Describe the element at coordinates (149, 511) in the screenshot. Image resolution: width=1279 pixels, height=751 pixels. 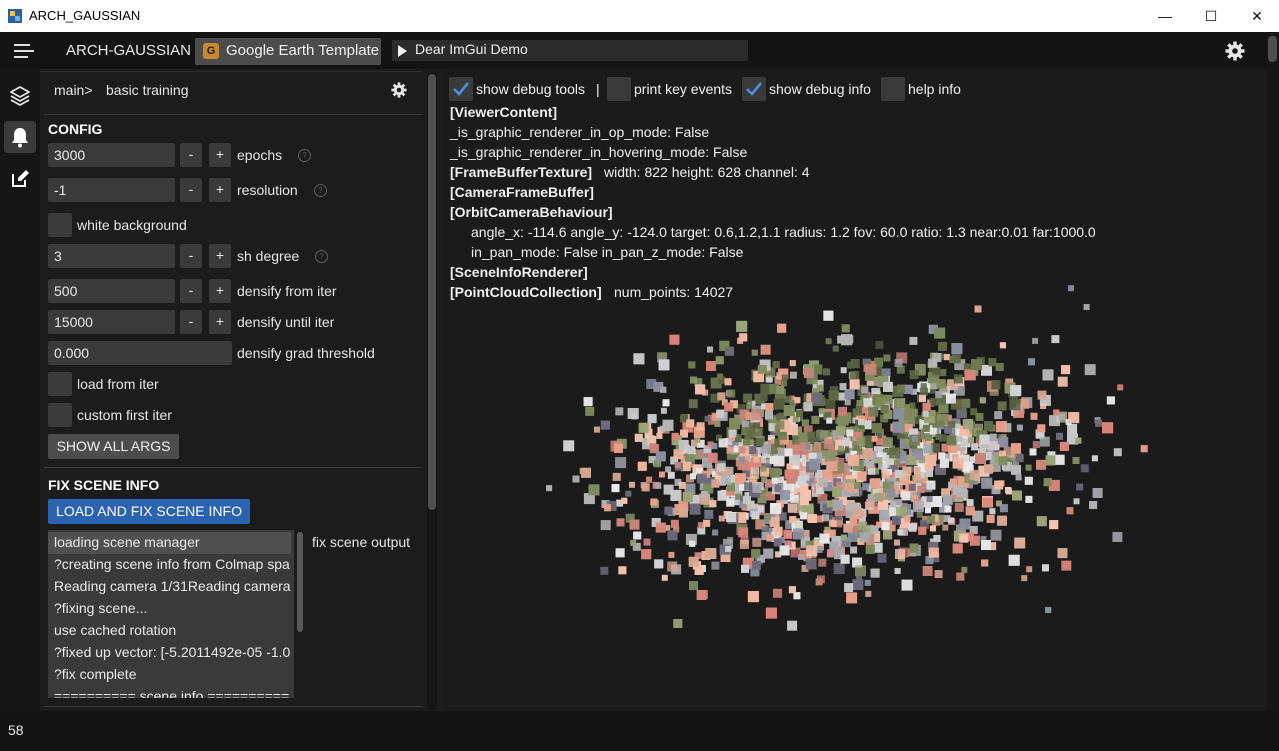
I see `load-and-fix-scene-info-button: LOAD AND FIX SCENE INFO` at that location.